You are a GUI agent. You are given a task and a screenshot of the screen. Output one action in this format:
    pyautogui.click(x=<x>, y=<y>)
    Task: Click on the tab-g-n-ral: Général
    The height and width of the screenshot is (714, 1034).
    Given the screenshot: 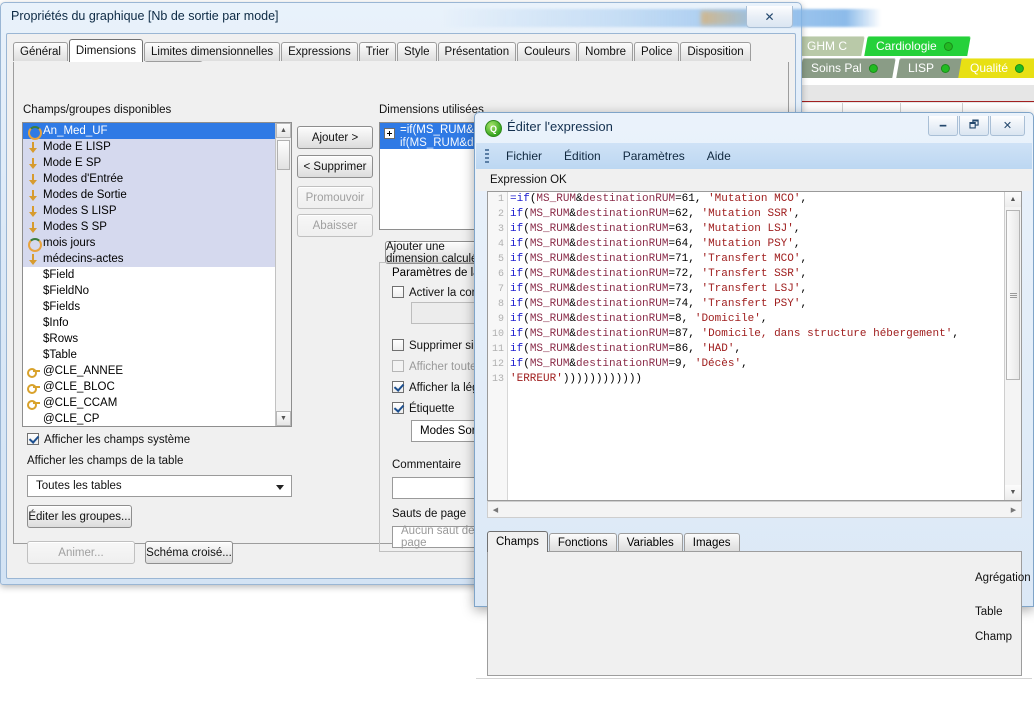 What is the action you would take?
    pyautogui.click(x=40, y=51)
    